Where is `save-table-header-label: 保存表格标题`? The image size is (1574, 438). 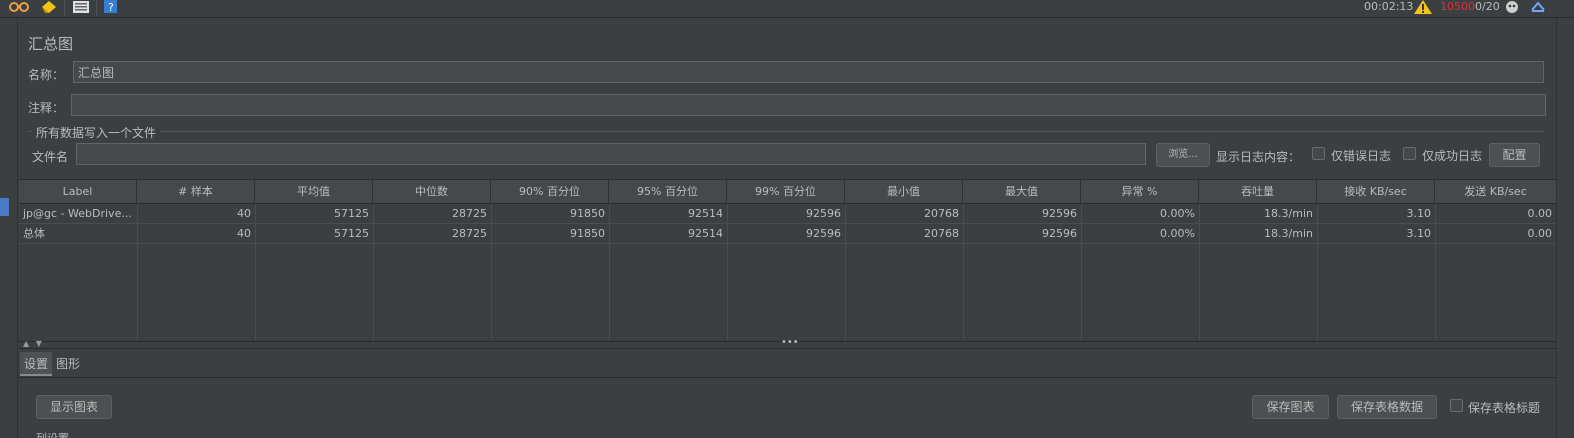 save-table-header-label: 保存表格标题 is located at coordinates (1504, 408).